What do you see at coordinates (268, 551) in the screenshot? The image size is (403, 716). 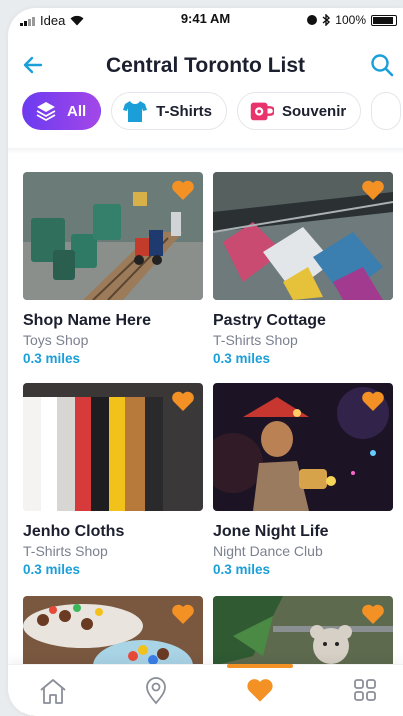 I see `shop-type: Night Dance Club` at bounding box center [268, 551].